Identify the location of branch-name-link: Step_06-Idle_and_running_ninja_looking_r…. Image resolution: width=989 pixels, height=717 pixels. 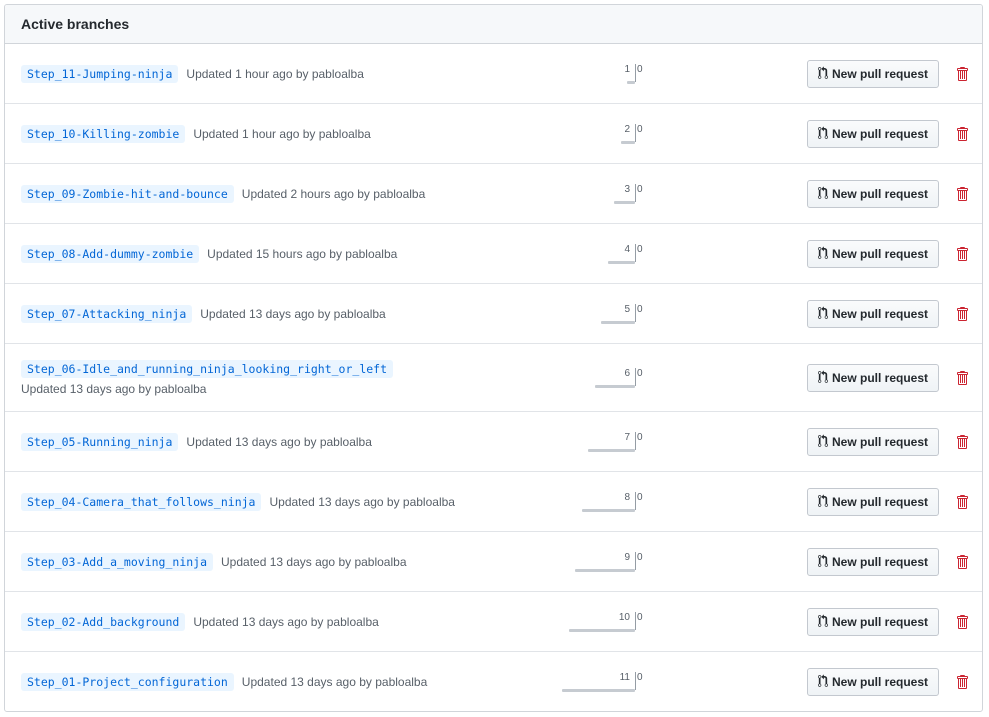
(207, 368).